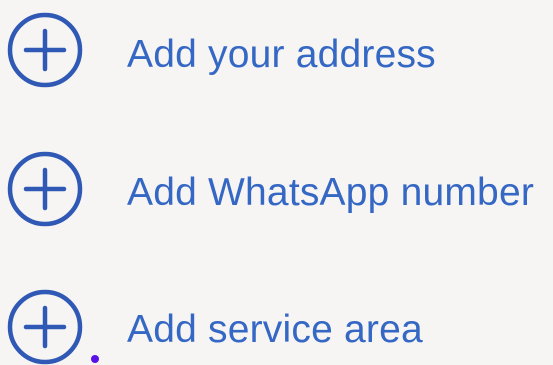 The image size is (553, 365). Describe the element at coordinates (281, 54) in the screenshot. I see `add-address-label: Add your address` at that location.